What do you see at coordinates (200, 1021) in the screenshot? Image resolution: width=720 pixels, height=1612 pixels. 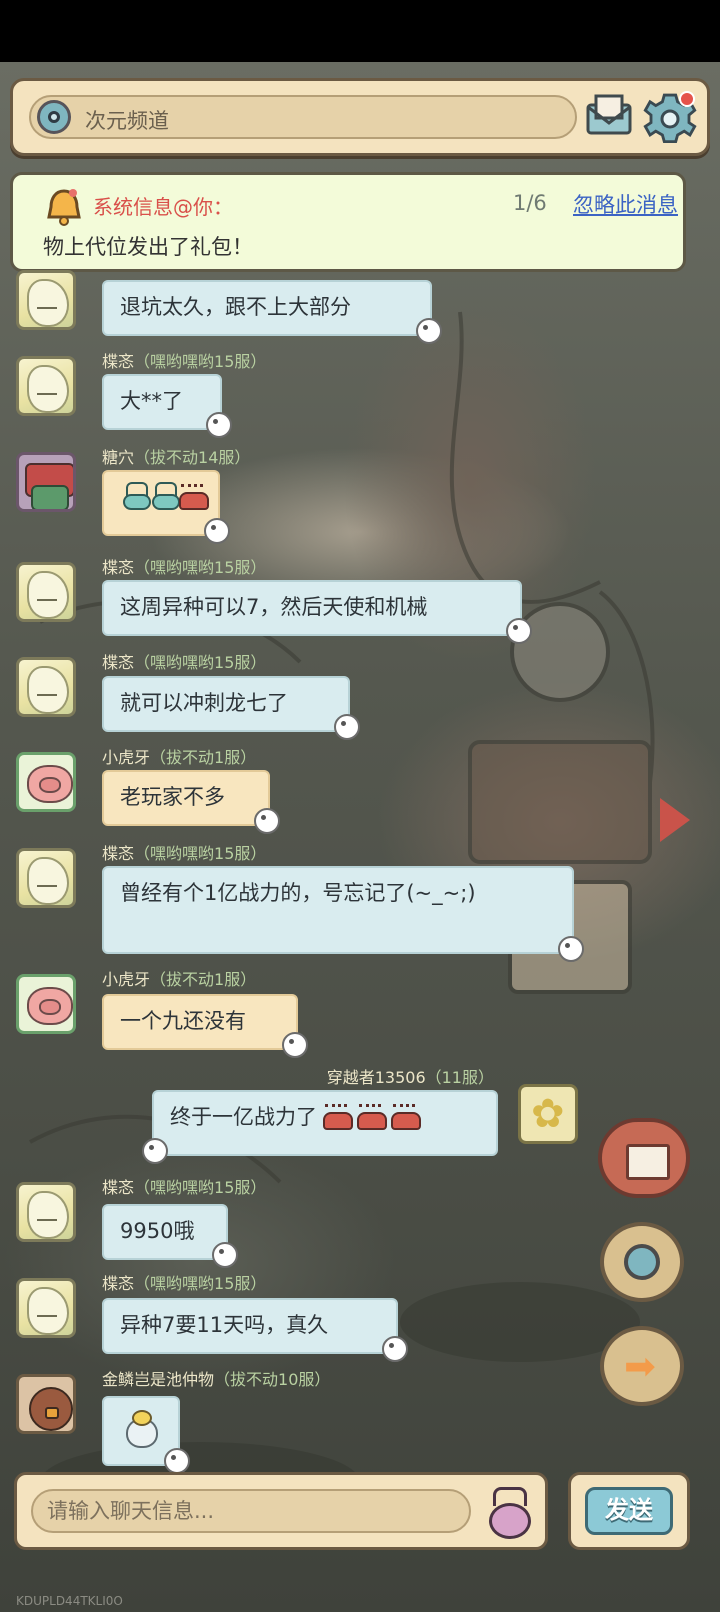 I see `message-content: 一个九还没有` at bounding box center [200, 1021].